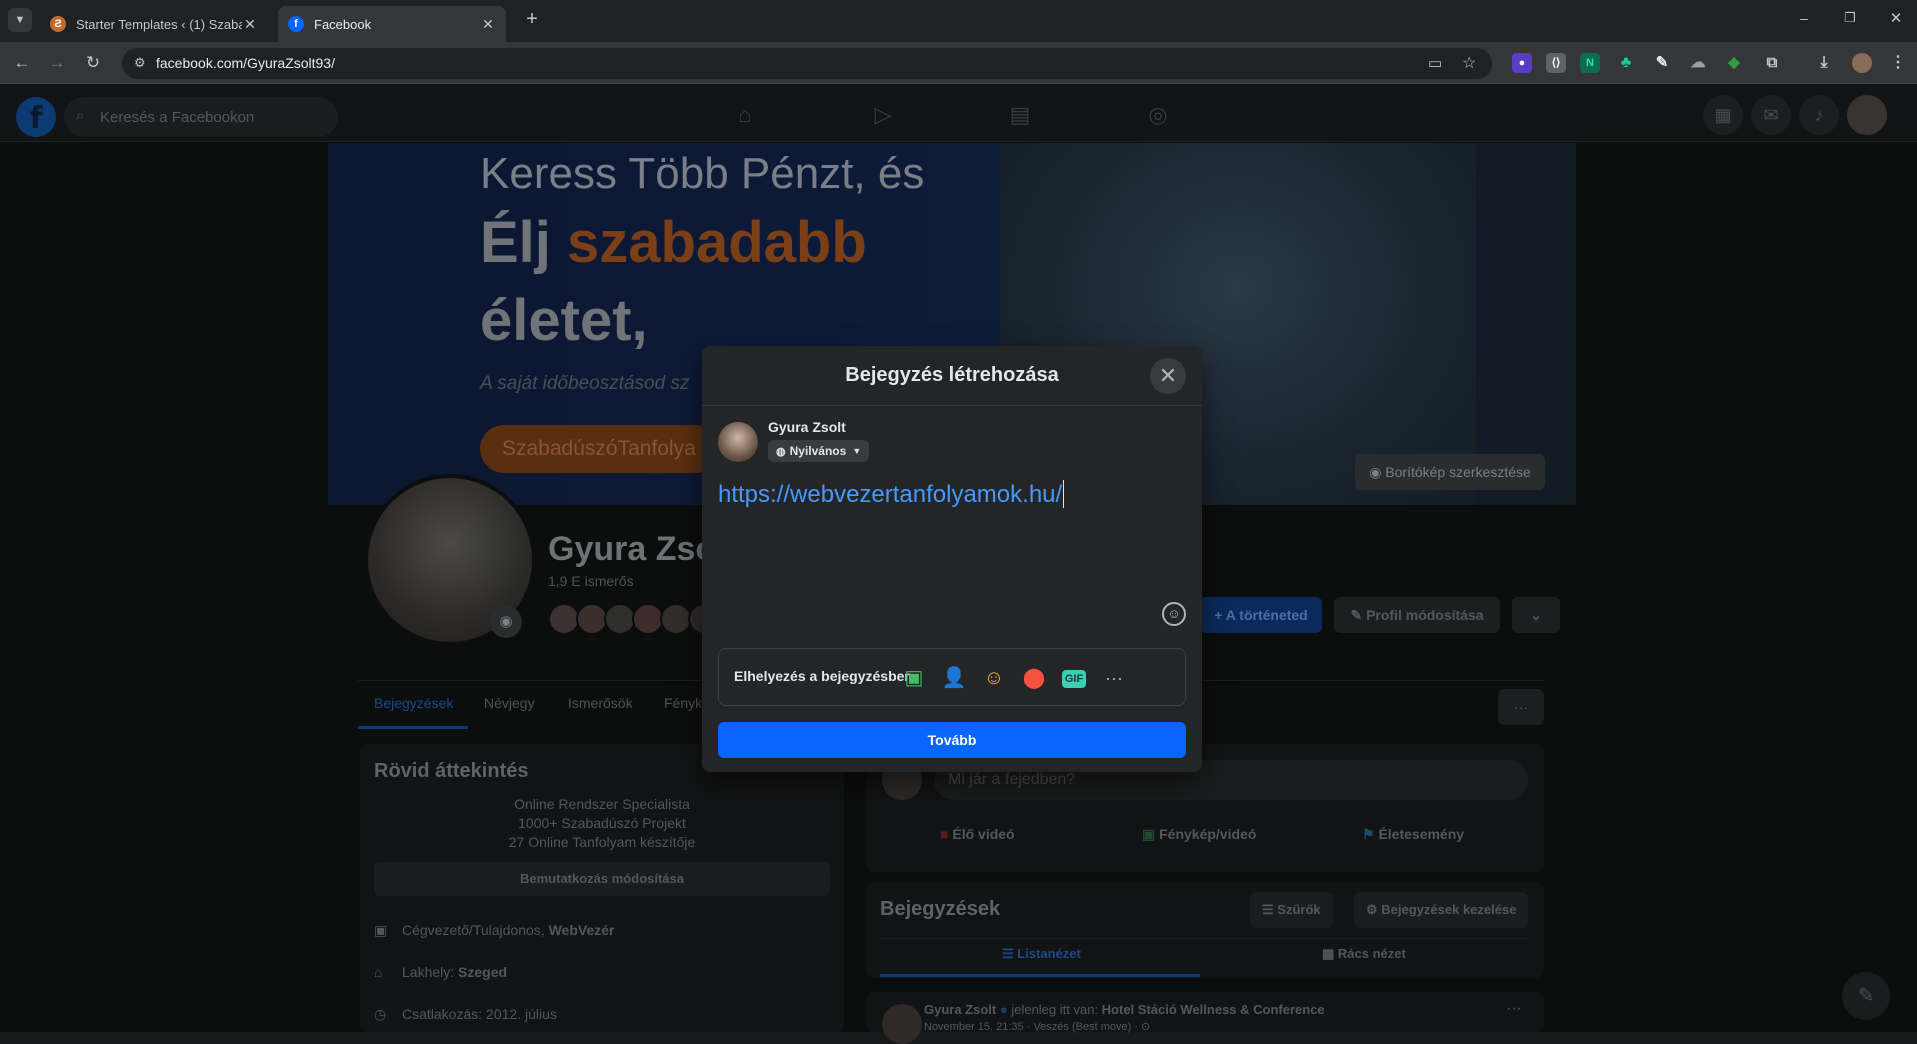 The width and height of the screenshot is (1917, 1044). What do you see at coordinates (994, 678) in the screenshot?
I see `feeling-icon: ☺` at bounding box center [994, 678].